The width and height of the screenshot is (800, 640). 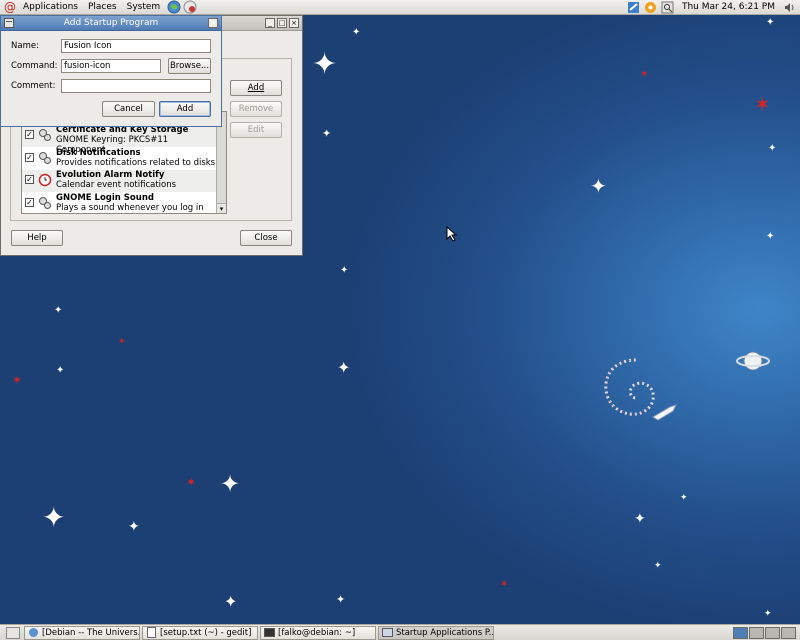 What do you see at coordinates (221, 208) in the screenshot?
I see `scroll-down-arrow-icon: ▾` at bounding box center [221, 208].